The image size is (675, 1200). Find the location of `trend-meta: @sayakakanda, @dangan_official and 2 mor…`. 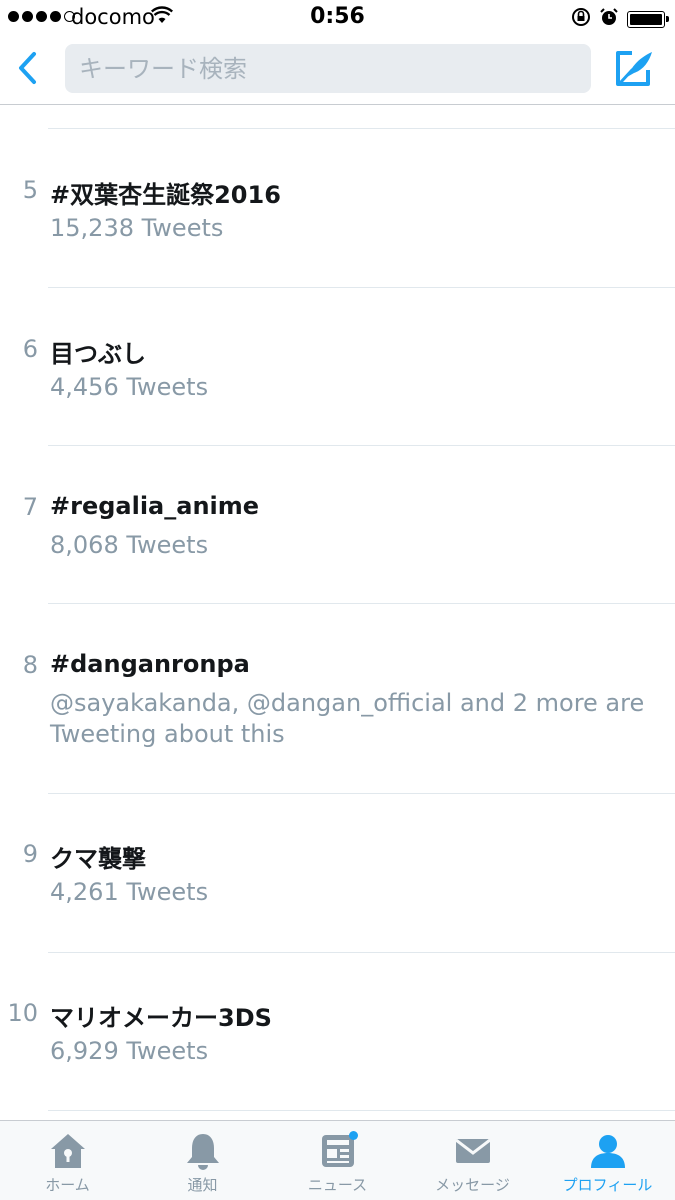

trend-meta: @sayakakanda, @dangan_official and 2 mor… is located at coordinates (347, 718).